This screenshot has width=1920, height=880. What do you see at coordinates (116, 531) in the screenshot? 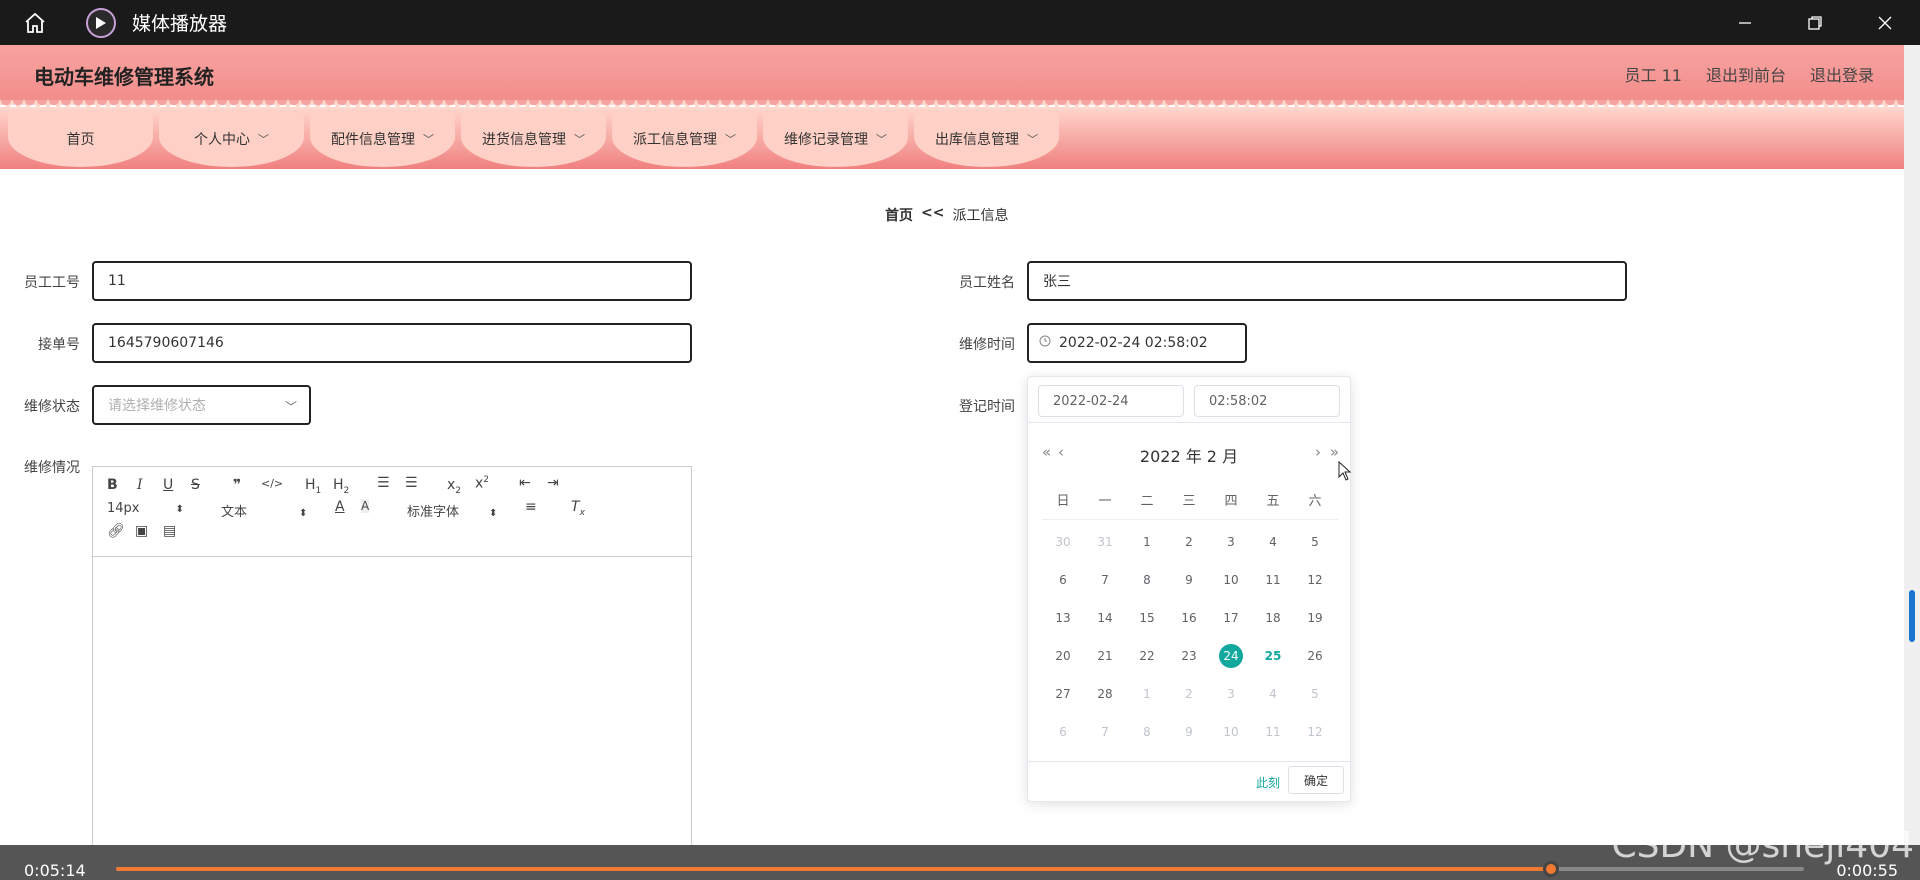
I see `link-icon: 🔗︎` at bounding box center [116, 531].